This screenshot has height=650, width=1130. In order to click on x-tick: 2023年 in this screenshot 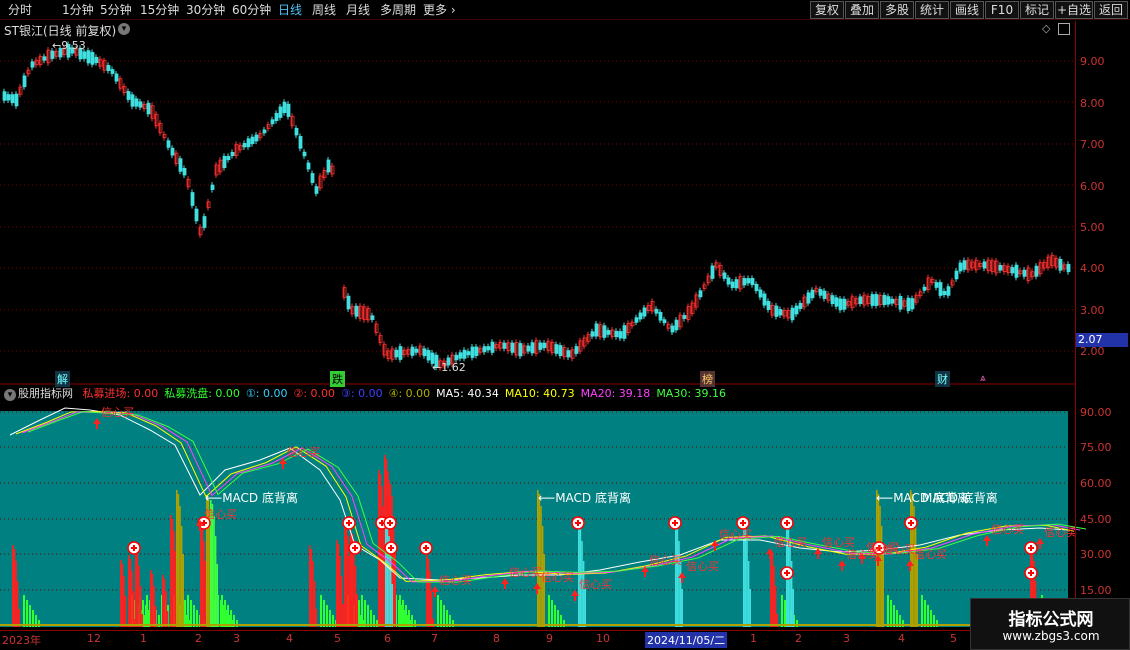, I will do `click(21, 640)`.